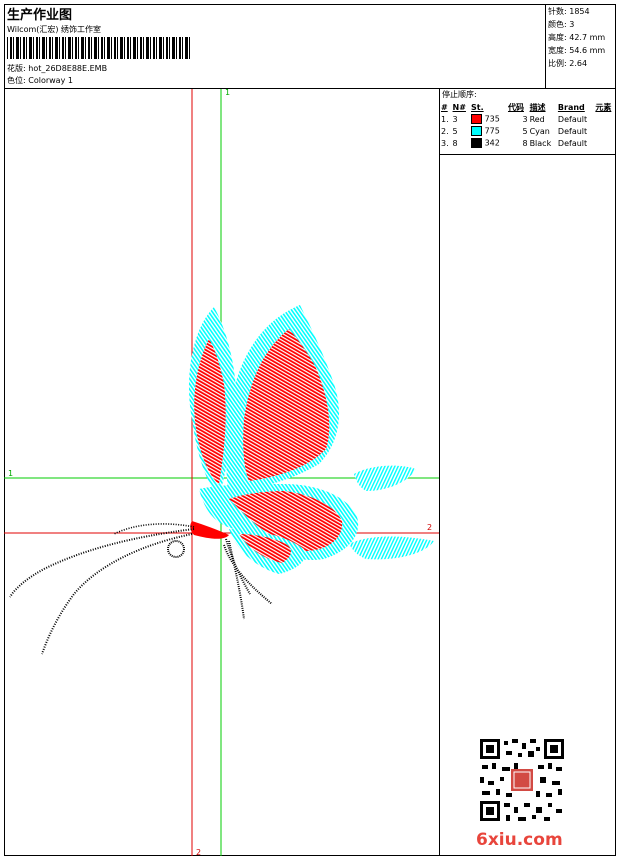 The height and width of the screenshot is (860, 620). I want to click on row-num-cell: 3., so click(445, 143).